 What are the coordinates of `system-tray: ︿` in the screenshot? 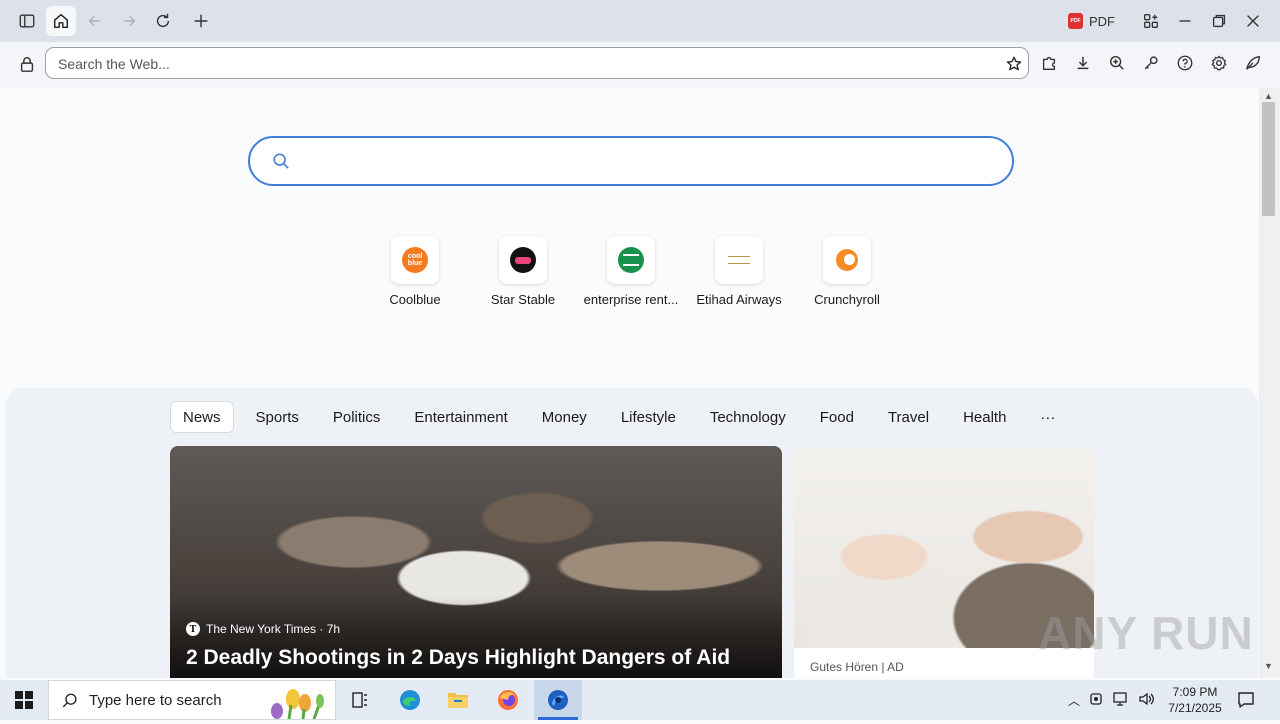 It's located at (1112, 700).